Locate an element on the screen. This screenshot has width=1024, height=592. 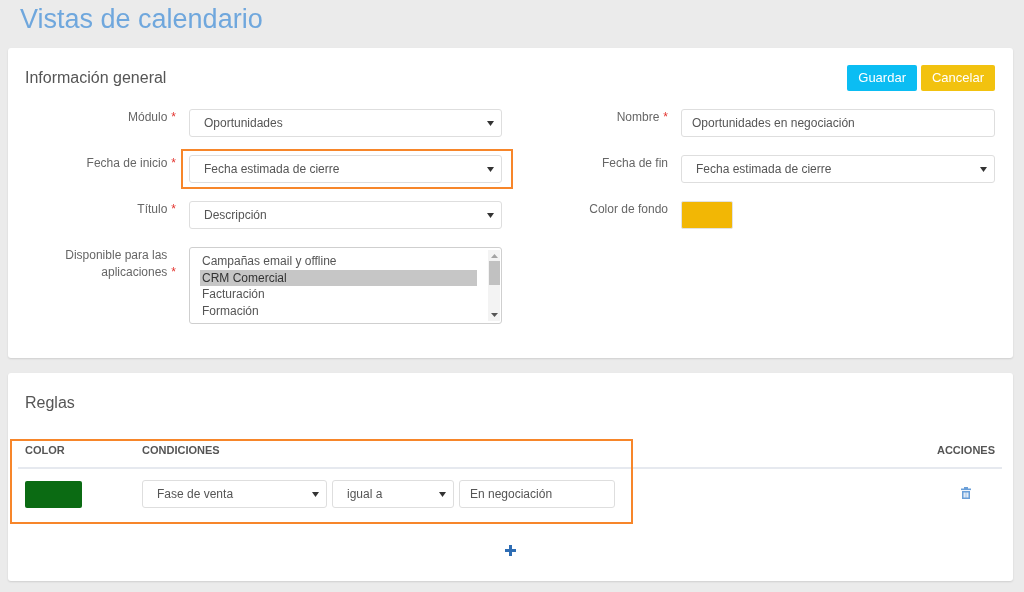
field-label: Título is located at coordinates (152, 209).